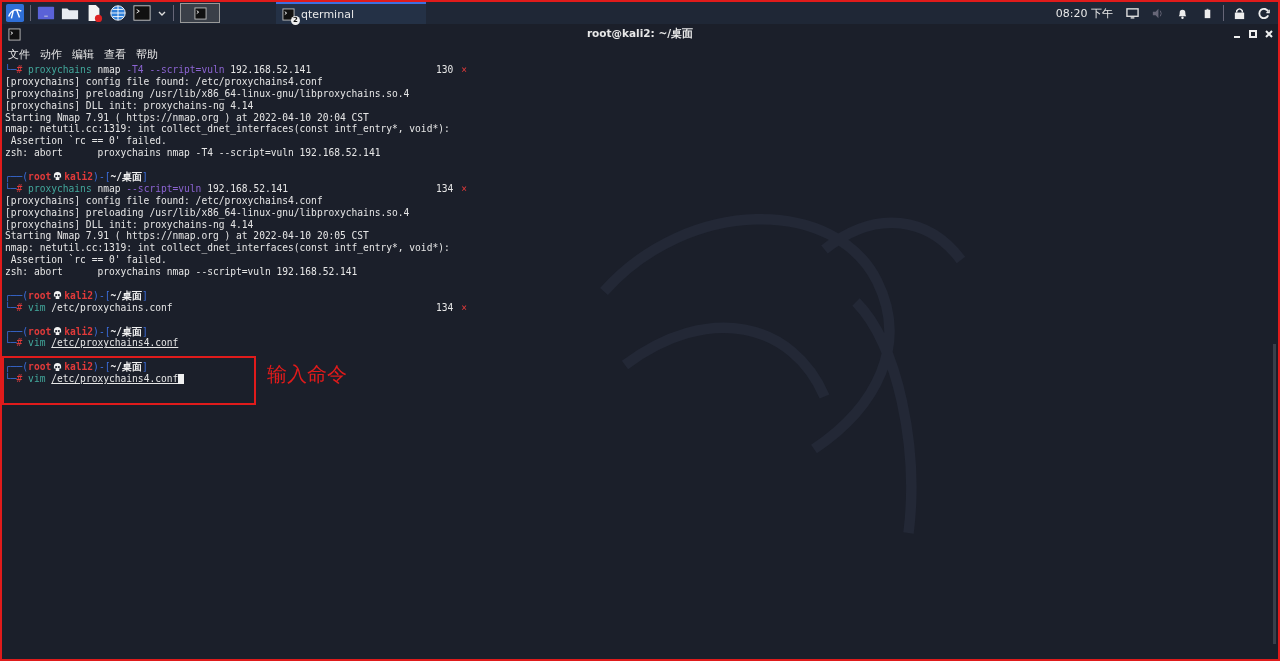  What do you see at coordinates (1239, 13) in the screenshot?
I see `lock-icon` at bounding box center [1239, 13].